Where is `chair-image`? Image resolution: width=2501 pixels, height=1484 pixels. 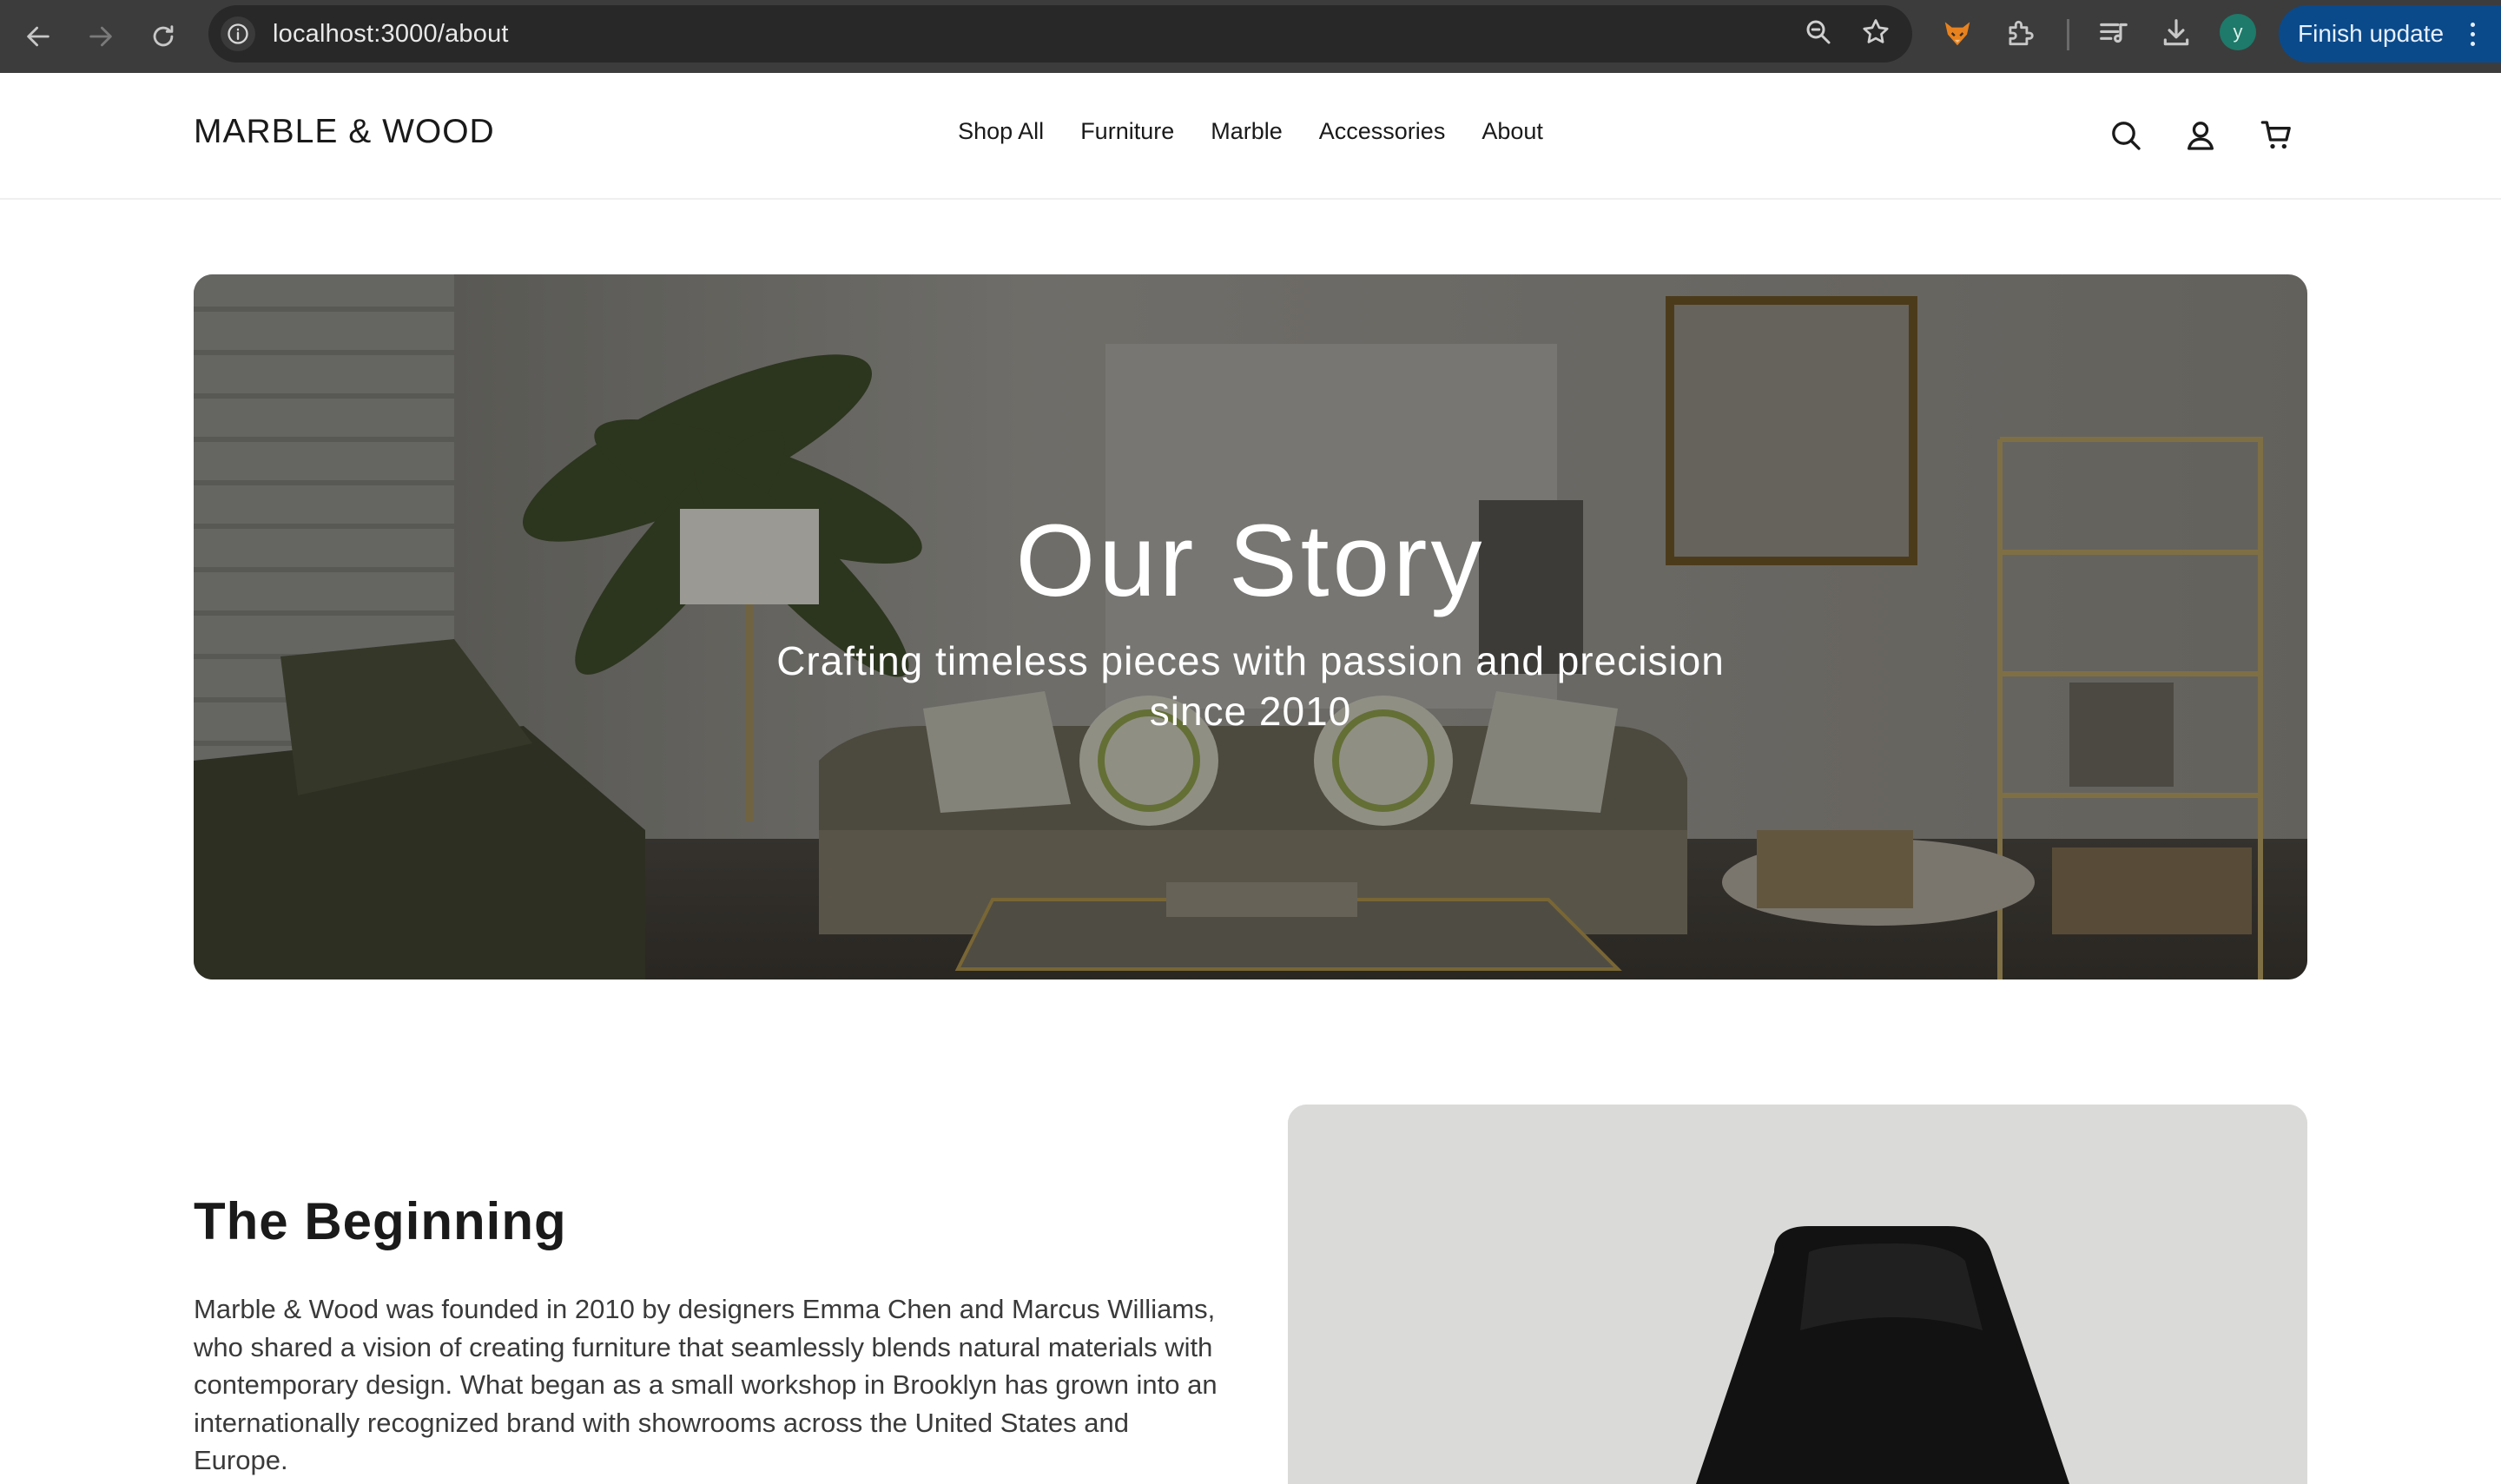 chair-image is located at coordinates (1797, 1294).